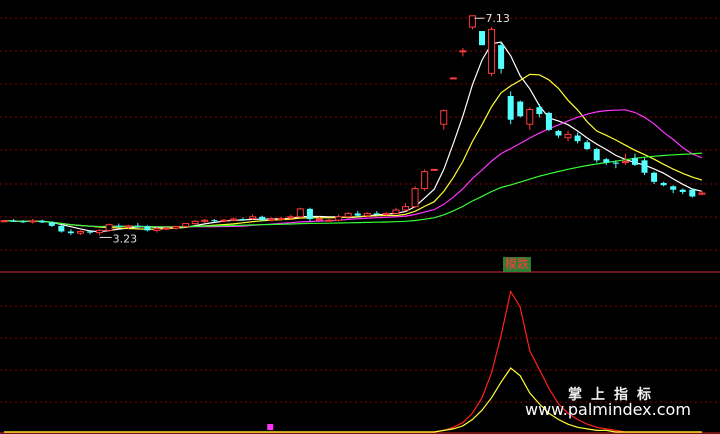 The image size is (720, 434). I want to click on indicator-marker, so click(270, 427).